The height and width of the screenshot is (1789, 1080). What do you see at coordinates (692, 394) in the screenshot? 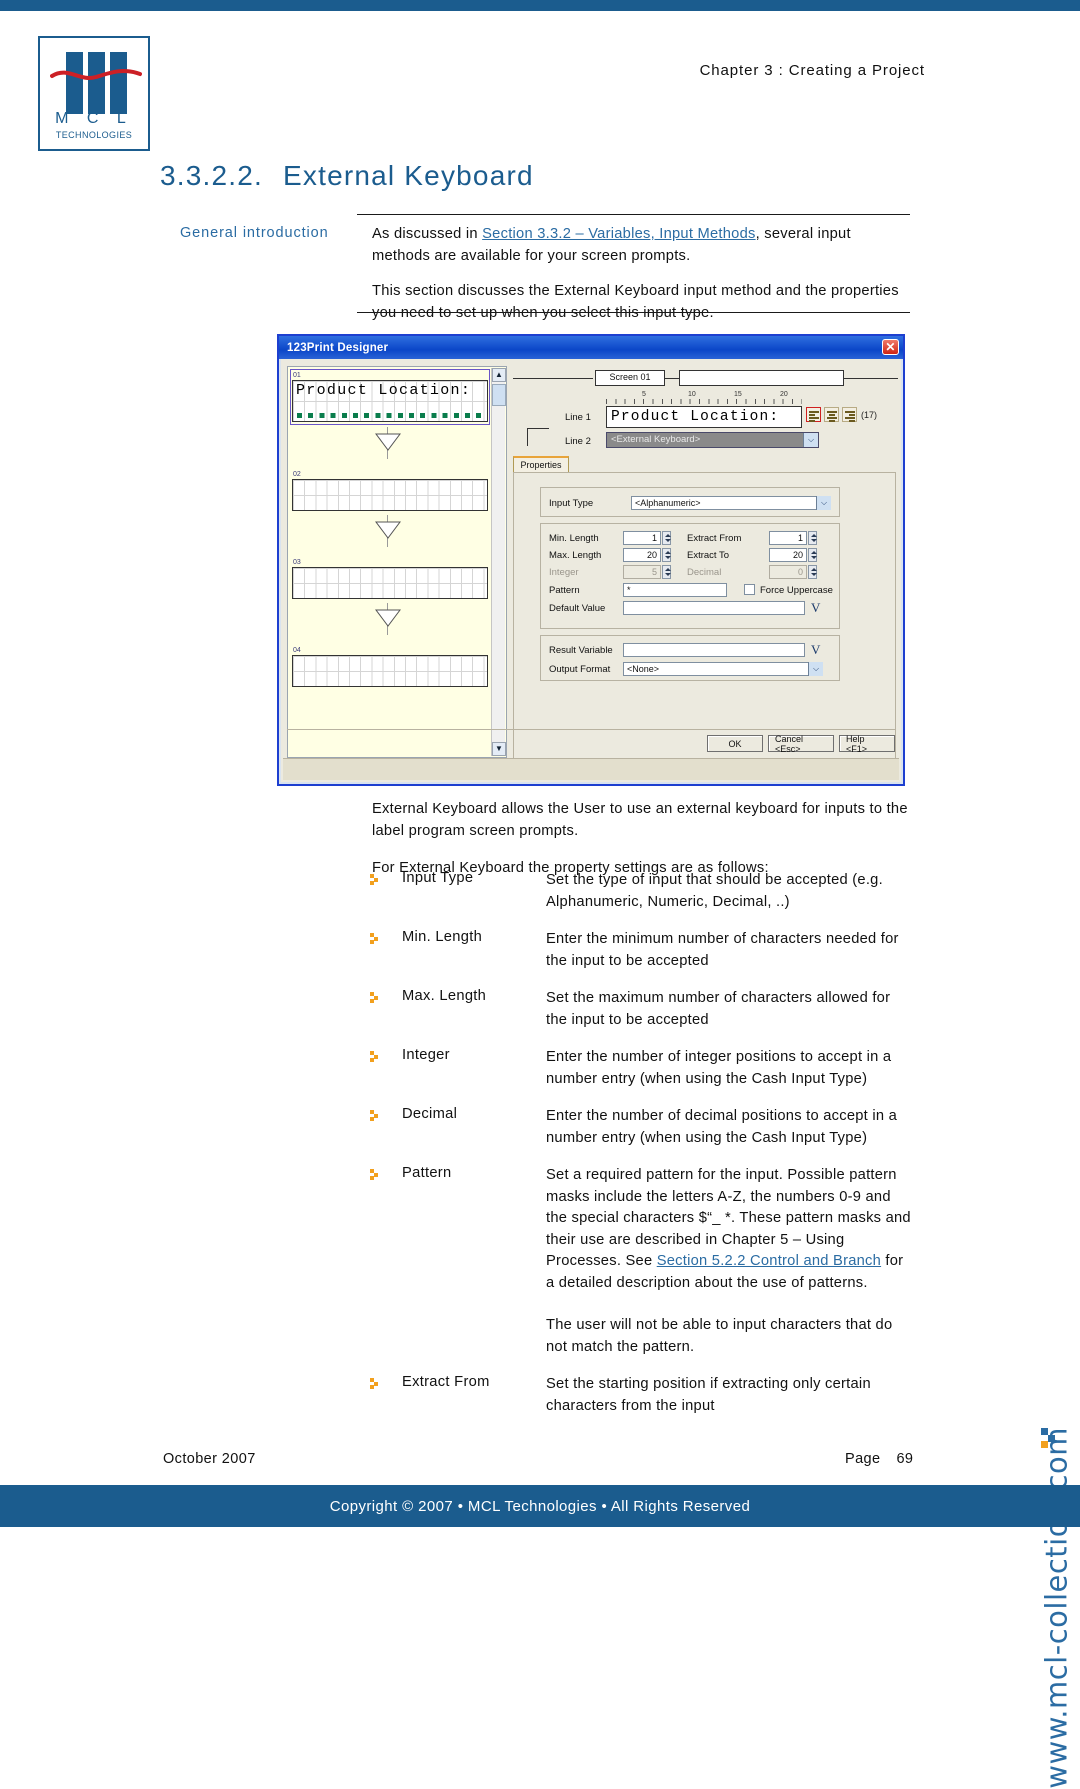
I see `ruler-mark-10: 10` at bounding box center [692, 394].